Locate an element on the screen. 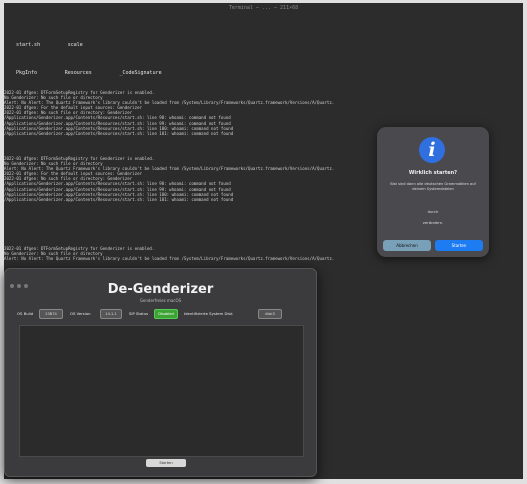 The height and width of the screenshot is (484, 527). dialog-title: Wirklich starten? is located at coordinates (433, 173).